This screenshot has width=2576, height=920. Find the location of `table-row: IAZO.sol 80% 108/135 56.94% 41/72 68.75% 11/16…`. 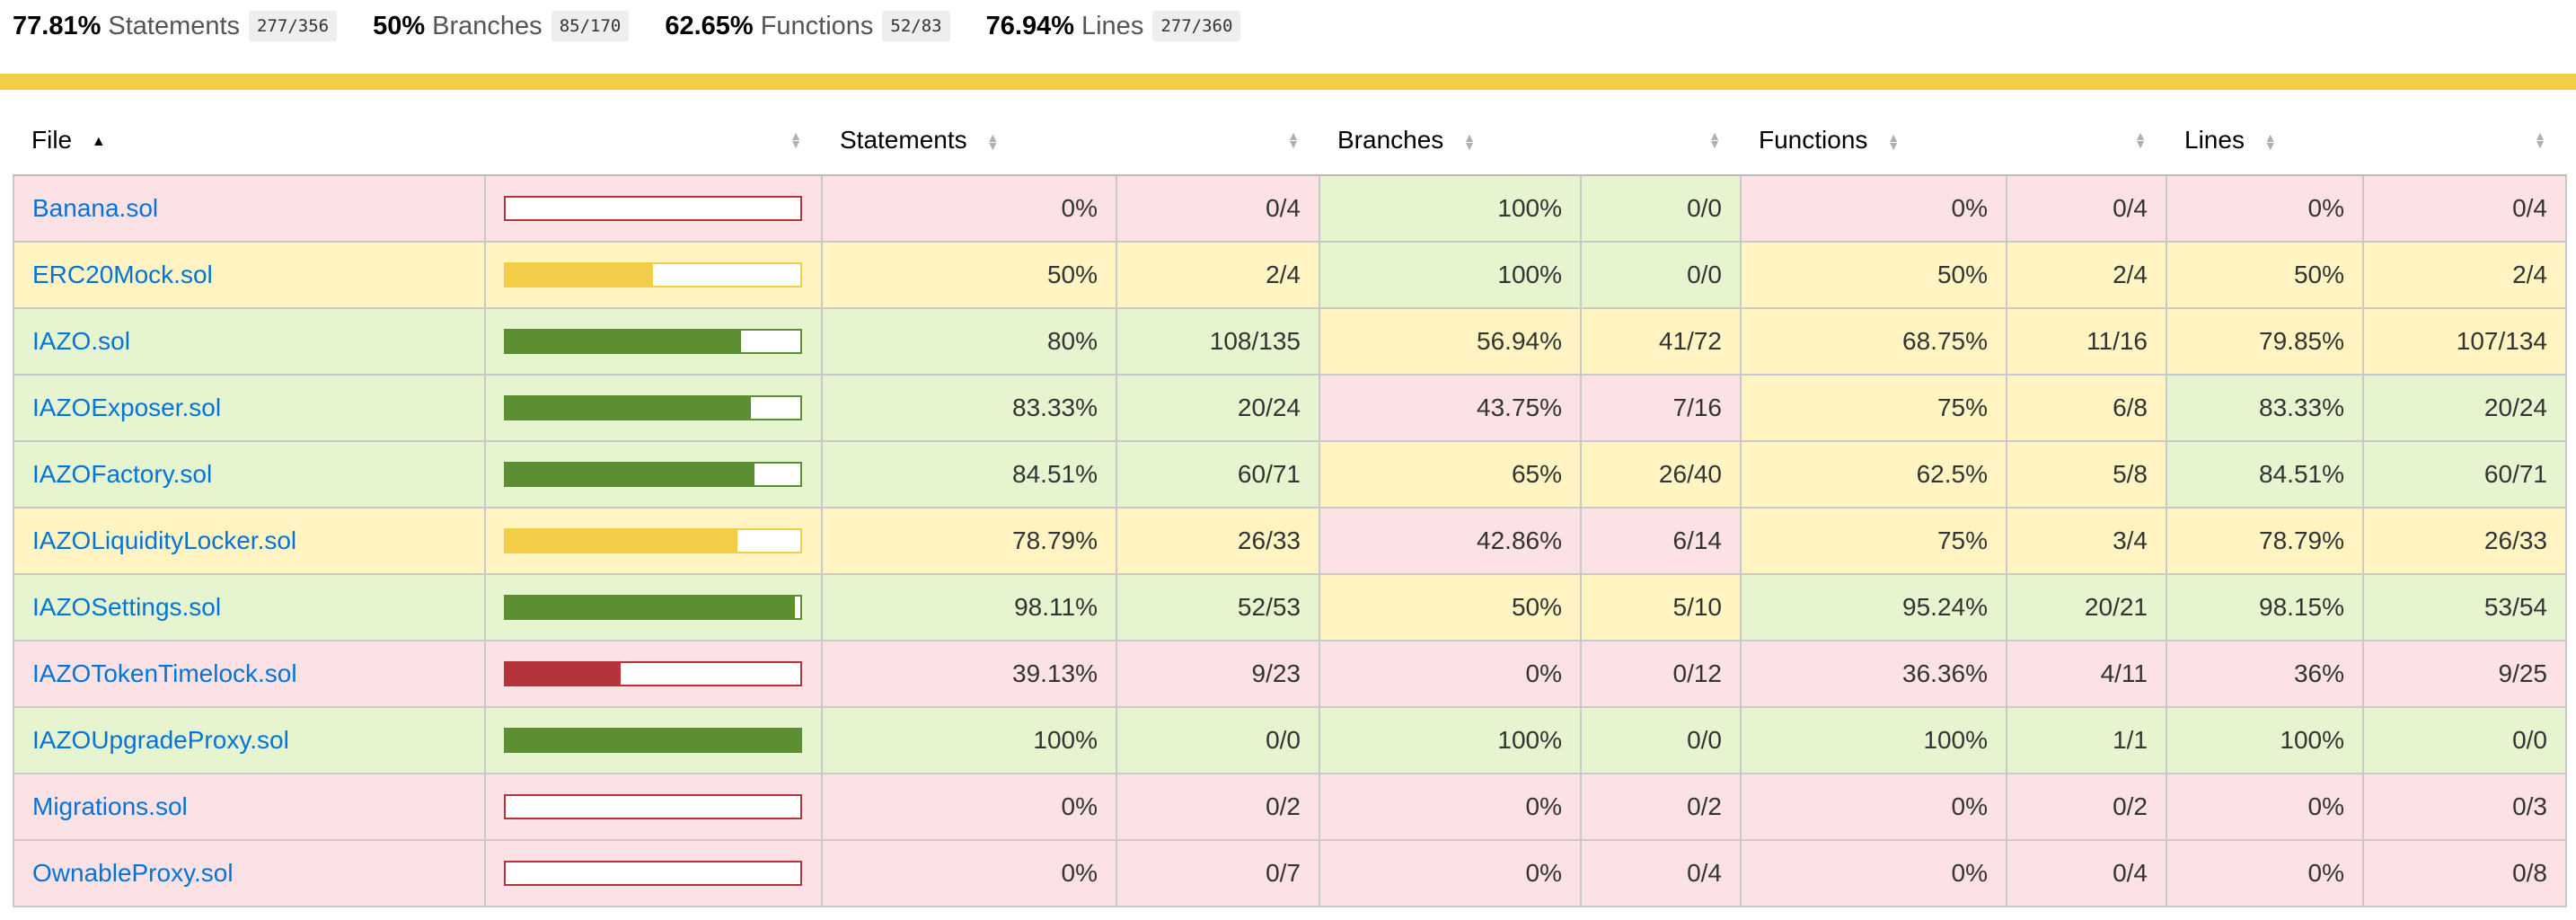

table-row: IAZO.sol 80% 108/135 56.94% 41/72 68.75% 11/16… is located at coordinates (1290, 341).